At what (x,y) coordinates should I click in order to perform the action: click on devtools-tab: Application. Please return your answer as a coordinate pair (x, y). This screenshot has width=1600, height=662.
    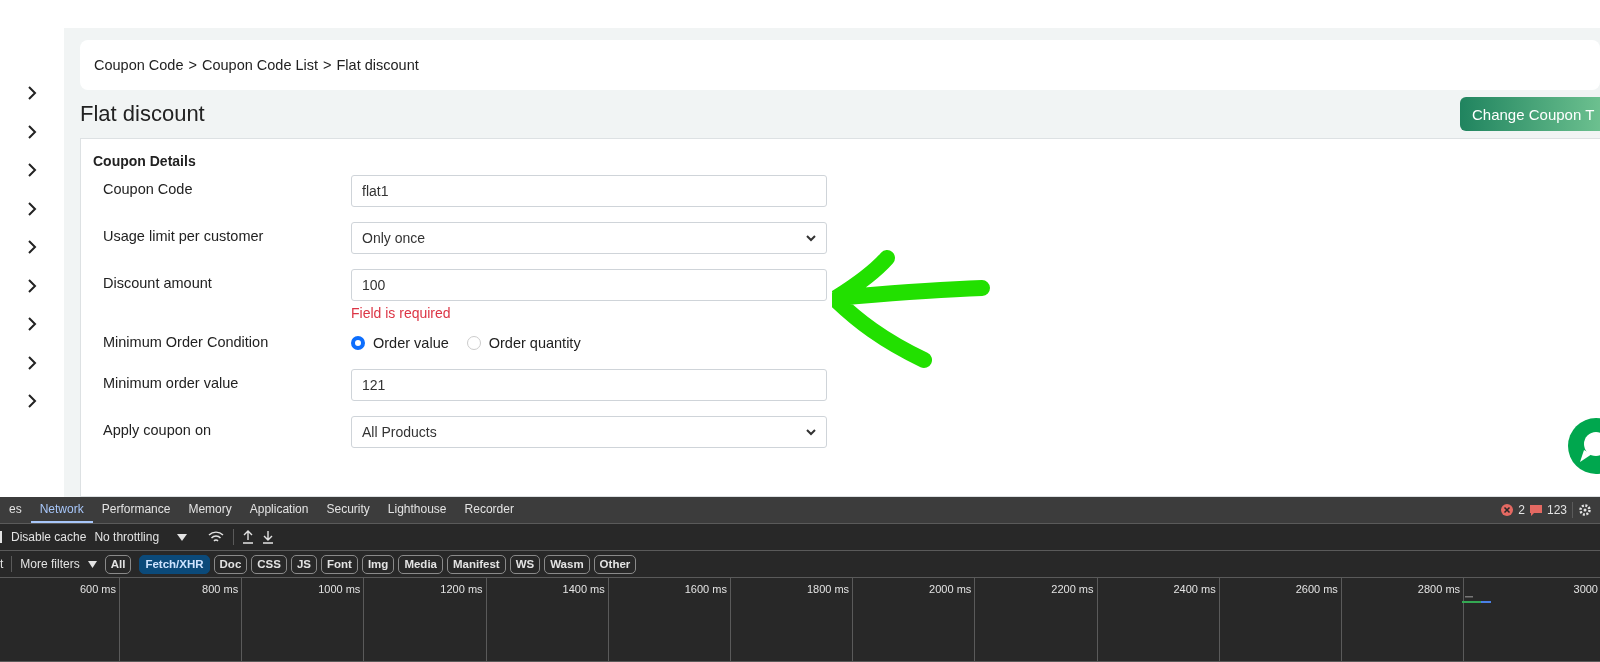
    Looking at the image, I should click on (279, 510).